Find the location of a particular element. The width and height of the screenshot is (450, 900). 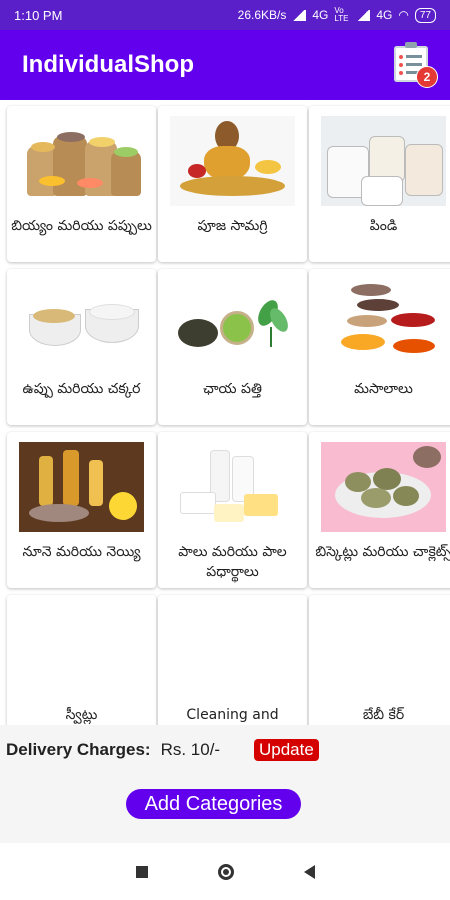

category-label: స్వీట్లు is located at coordinates (81, 715).